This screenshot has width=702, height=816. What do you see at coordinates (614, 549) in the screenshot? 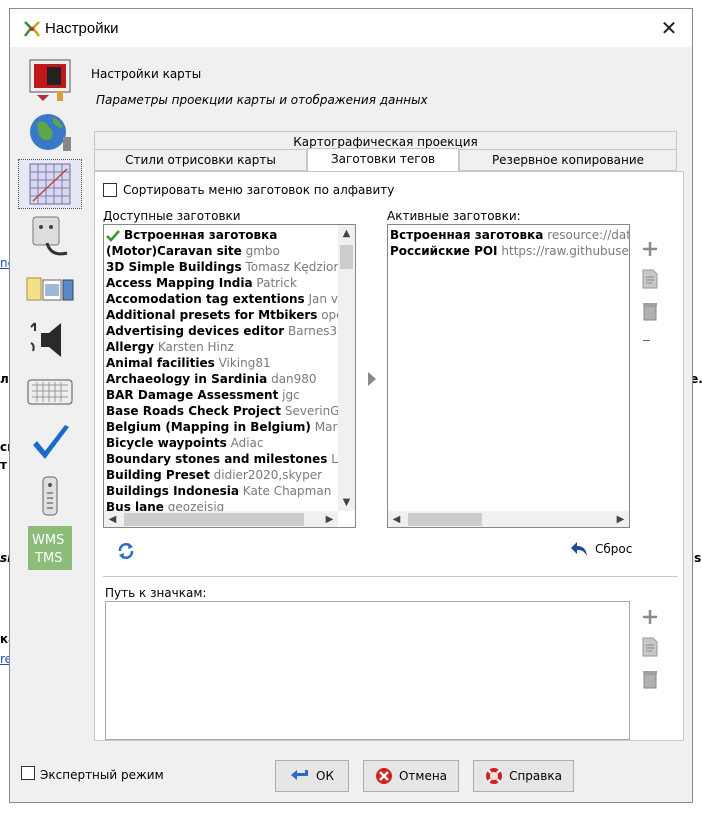
I see `reset-label: Сброс` at bounding box center [614, 549].